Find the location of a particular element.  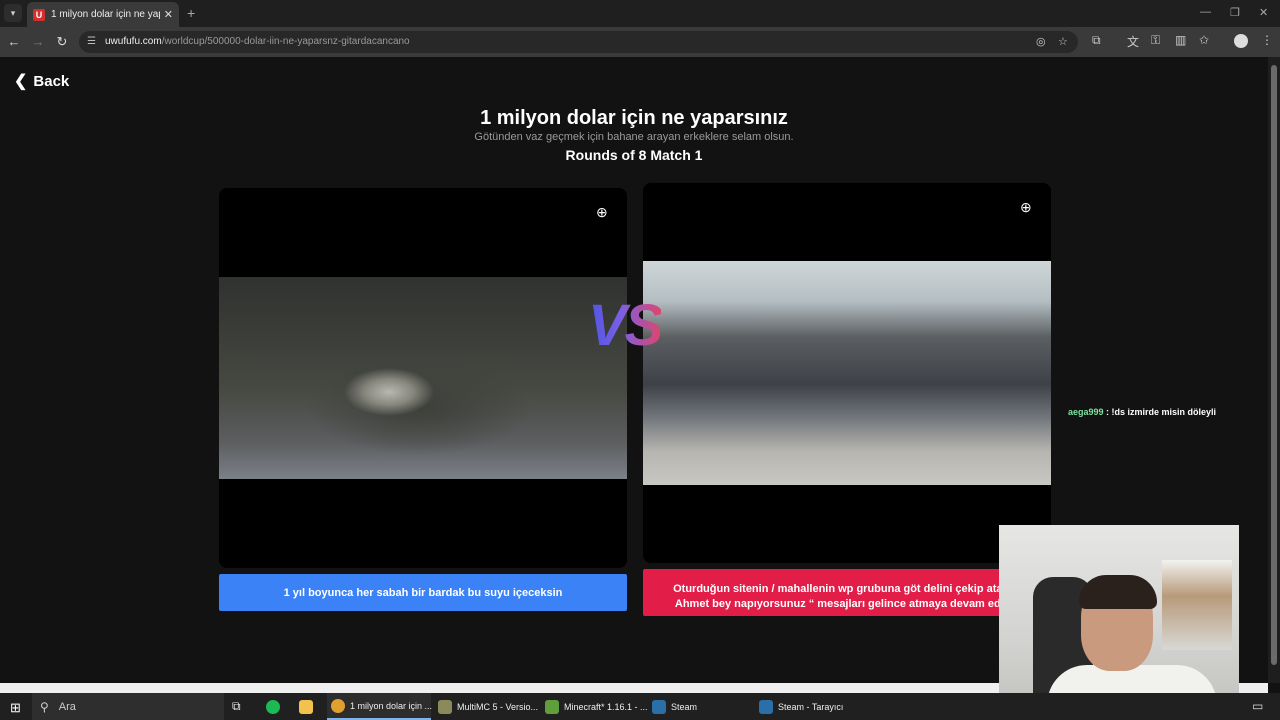

extensions-icon: ⧉ is located at coordinates (1096, 40).